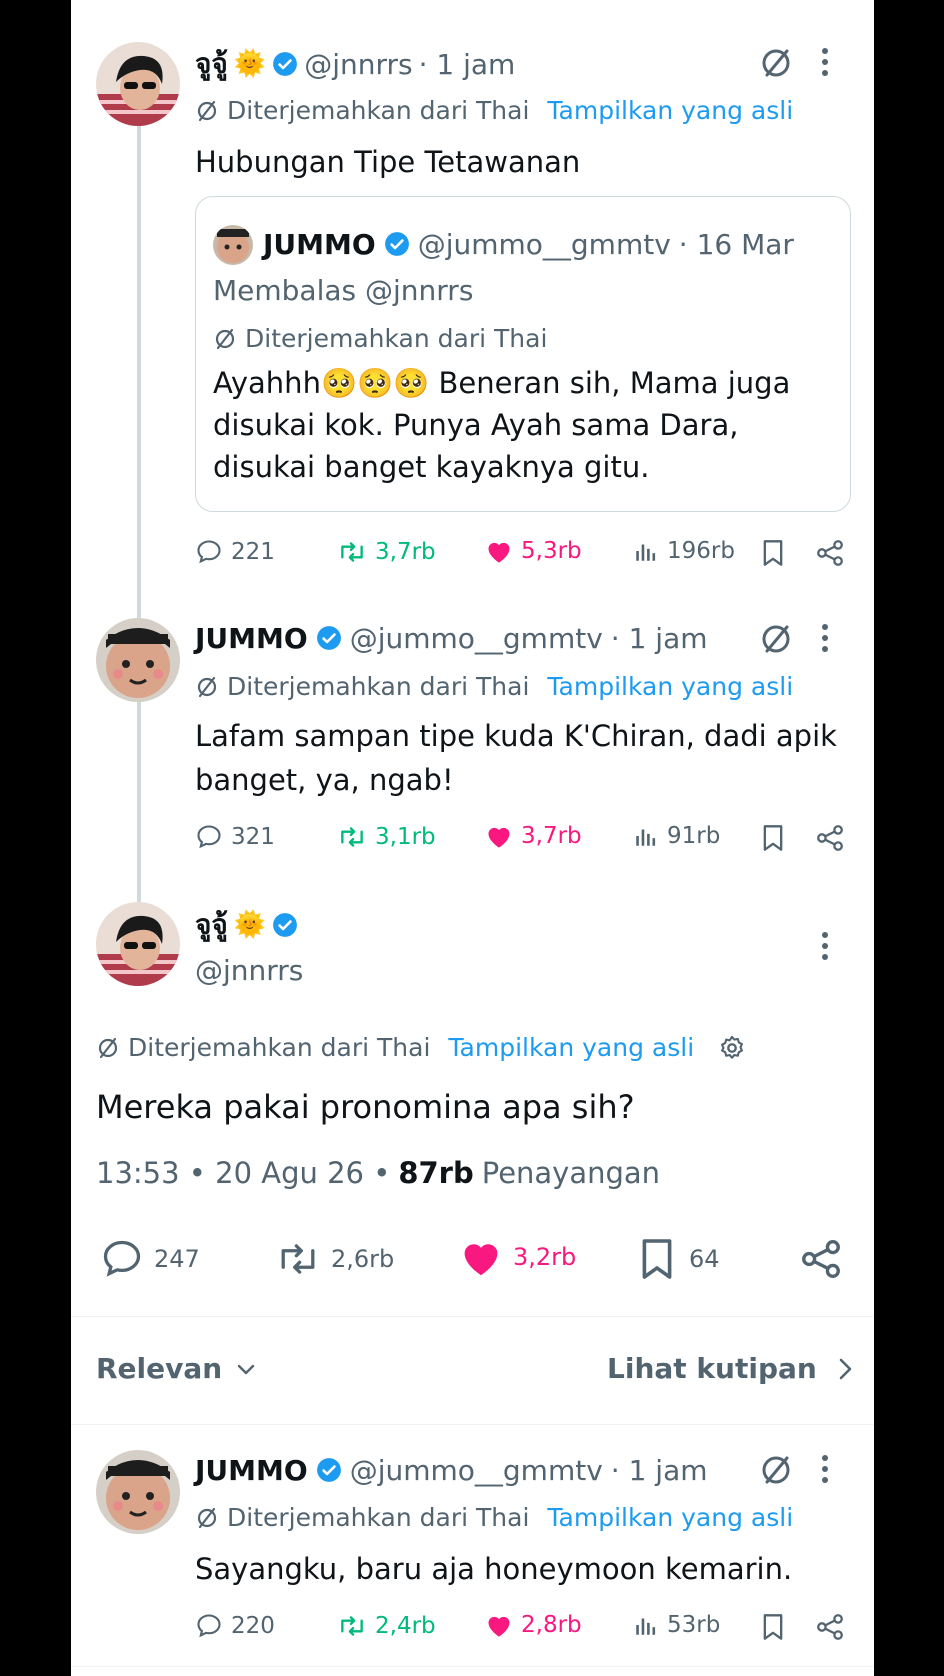 Image resolution: width=944 pixels, height=1676 pixels. What do you see at coordinates (243, 1173) in the screenshot?
I see `post-timestamp: 13:53 • 20 Agu 26 •` at bounding box center [243, 1173].